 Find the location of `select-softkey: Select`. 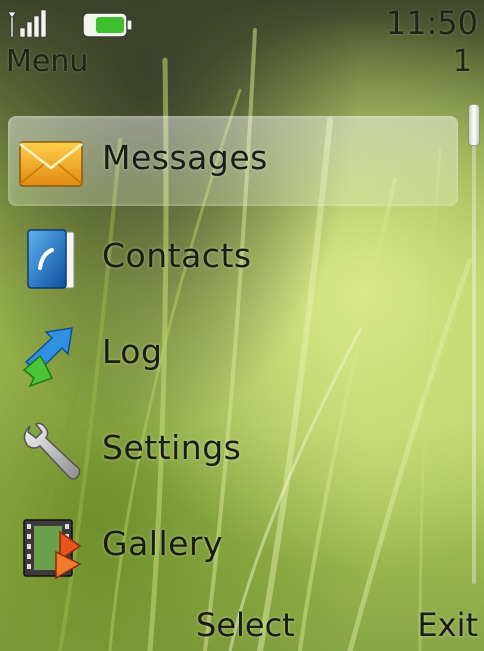

select-softkey: Select is located at coordinates (245, 625).